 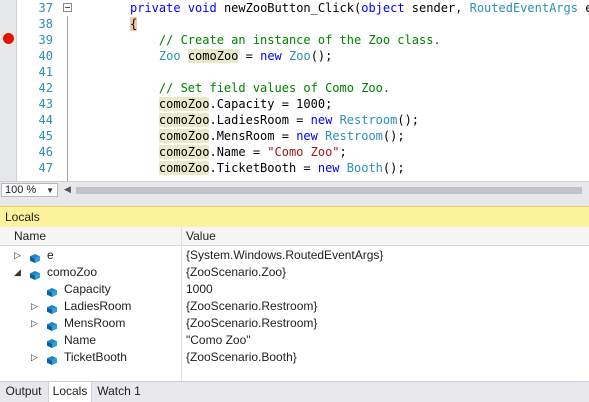 I want to click on line-number: 37, so click(x=45, y=8).